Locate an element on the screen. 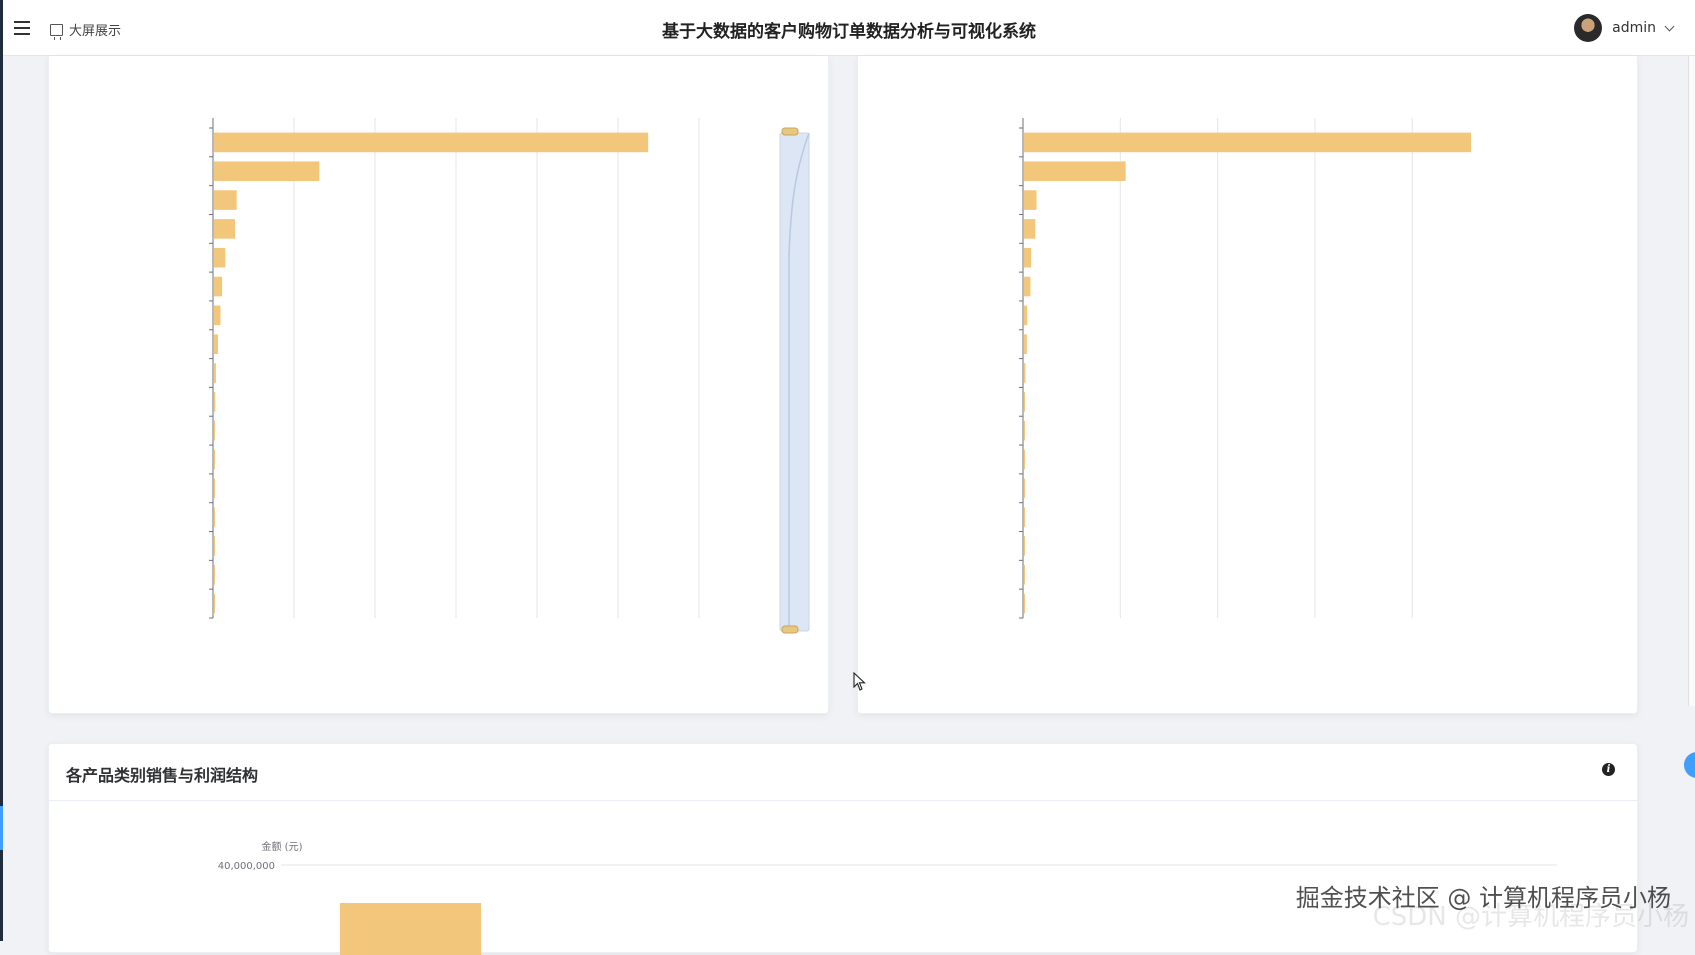 The height and width of the screenshot is (955, 1695). chevron-down-icon is located at coordinates (1670, 26).